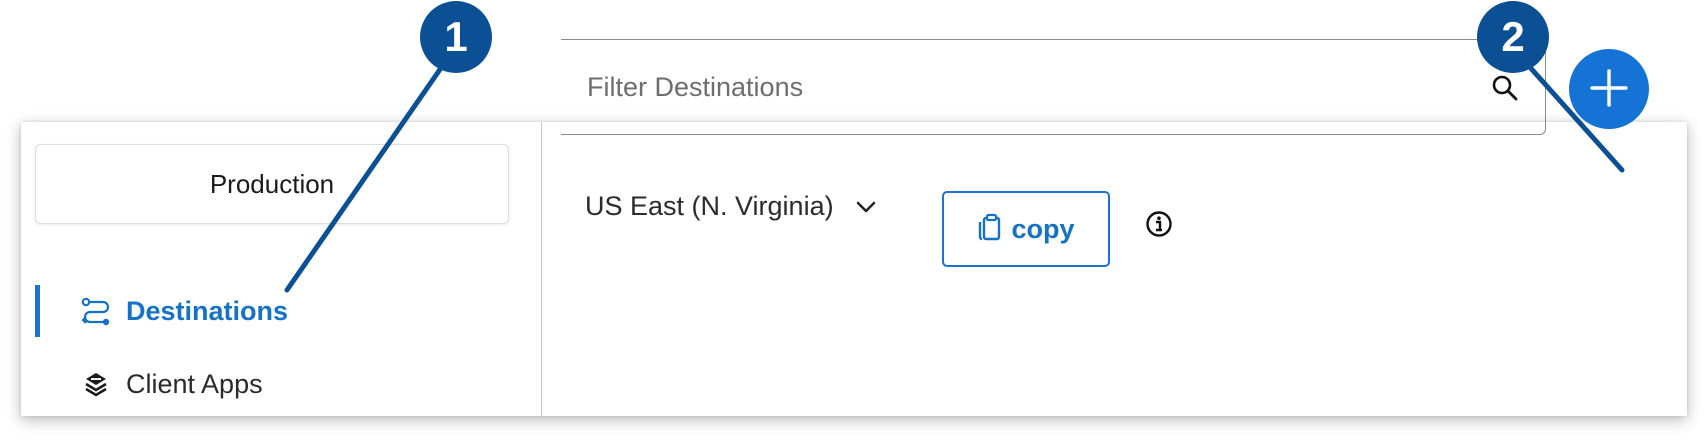 This screenshot has width=1708, height=440. Describe the element at coordinates (456, 37) in the screenshot. I see `callout-badge-1: 1` at that location.